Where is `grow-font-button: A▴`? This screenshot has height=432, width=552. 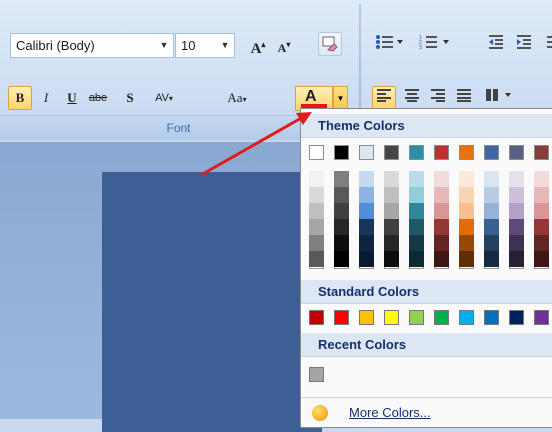 grow-font-button: A▴ is located at coordinates (258, 45).